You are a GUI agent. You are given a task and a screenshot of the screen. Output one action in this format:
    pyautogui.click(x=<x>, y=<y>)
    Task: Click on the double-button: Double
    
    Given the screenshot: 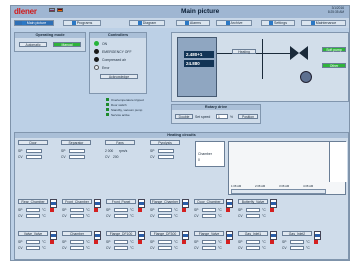 What is the action you would take?
    pyautogui.click(x=184, y=116)
    